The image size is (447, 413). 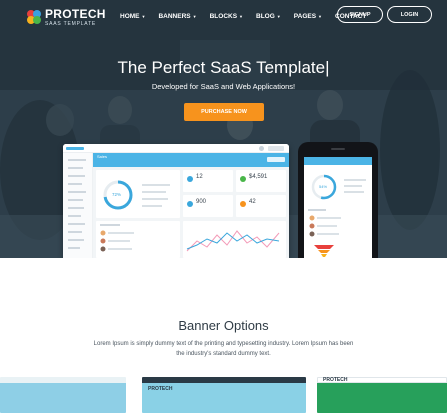 I want to click on user-list-card, so click(x=138, y=239).